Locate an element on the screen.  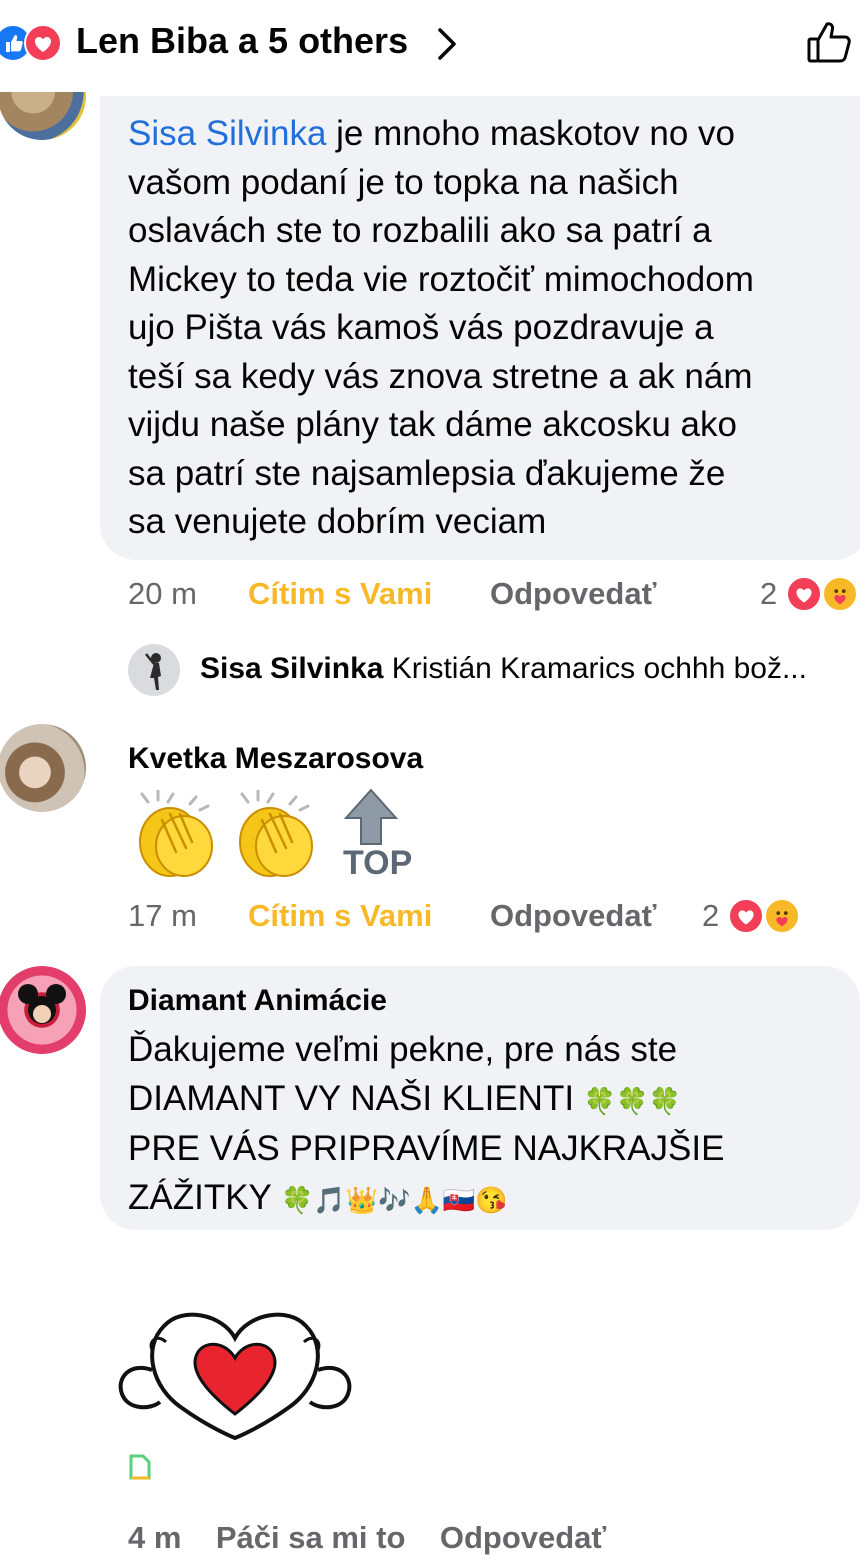
reactions-header: Len Biba a 5 others is located at coordinates (430, 46).